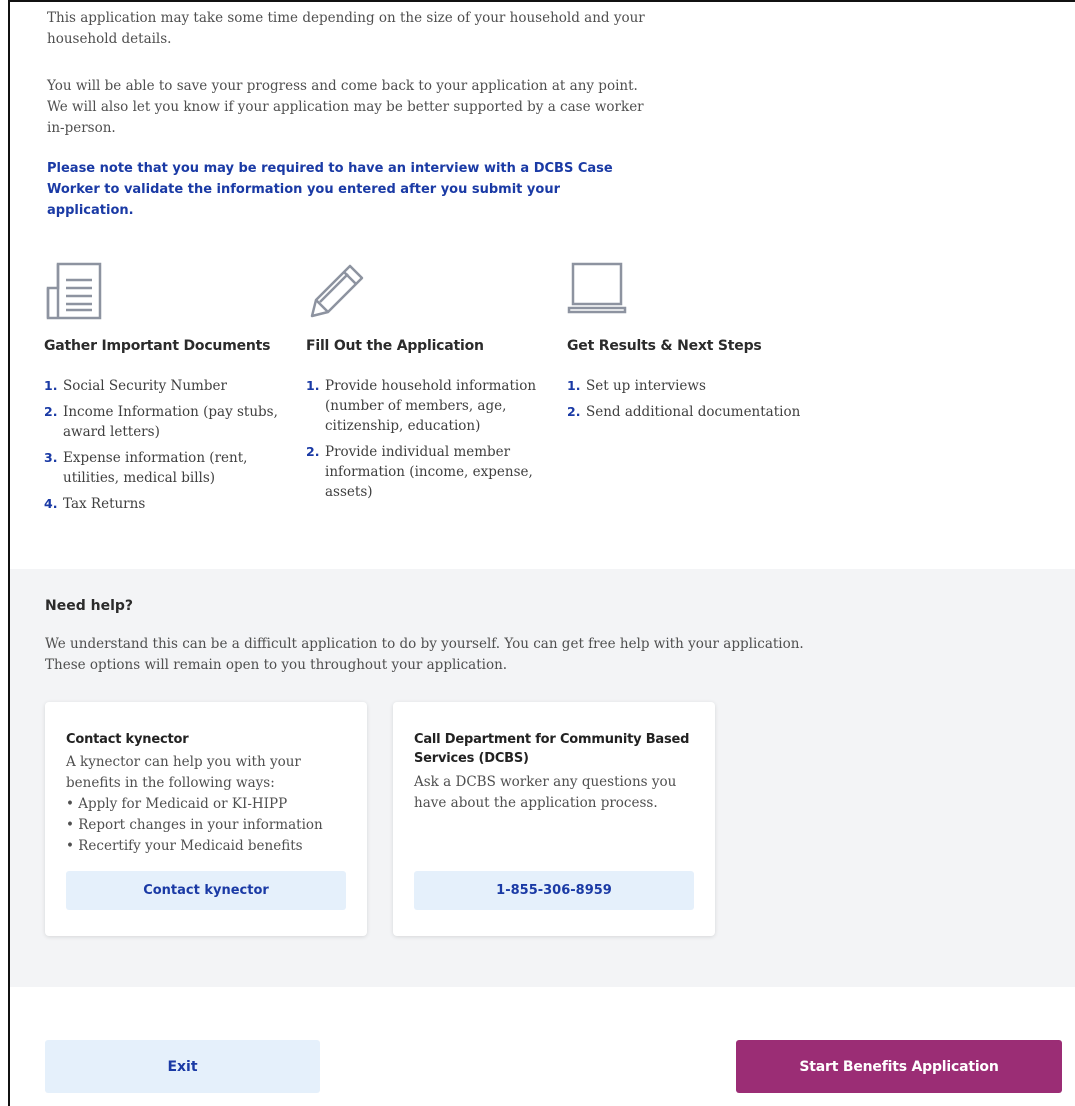  What do you see at coordinates (636, 386) in the screenshot?
I see `list-item: 1. Set up interviews` at bounding box center [636, 386].